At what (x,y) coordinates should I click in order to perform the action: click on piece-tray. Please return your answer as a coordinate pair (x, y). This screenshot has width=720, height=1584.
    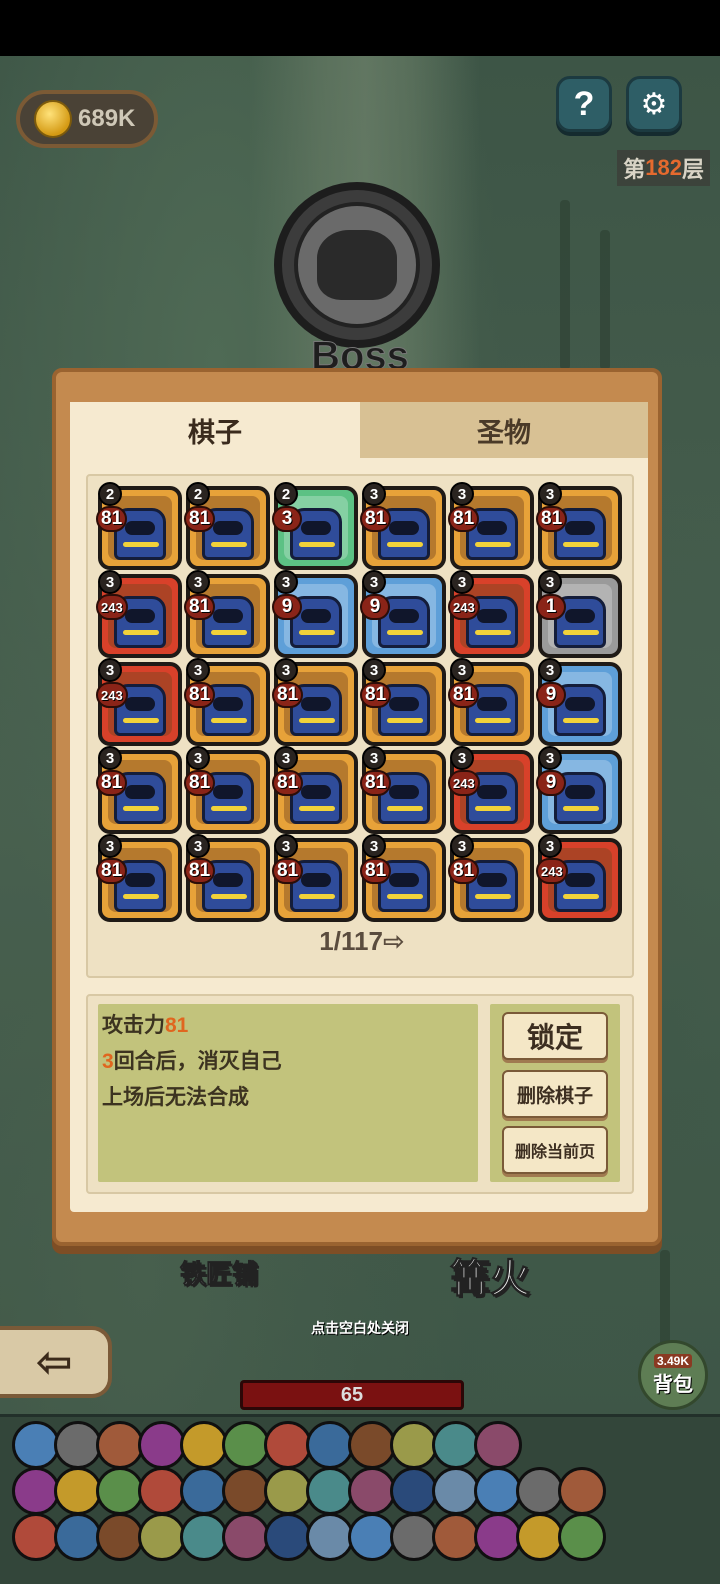
    Looking at the image, I should click on (360, 1499).